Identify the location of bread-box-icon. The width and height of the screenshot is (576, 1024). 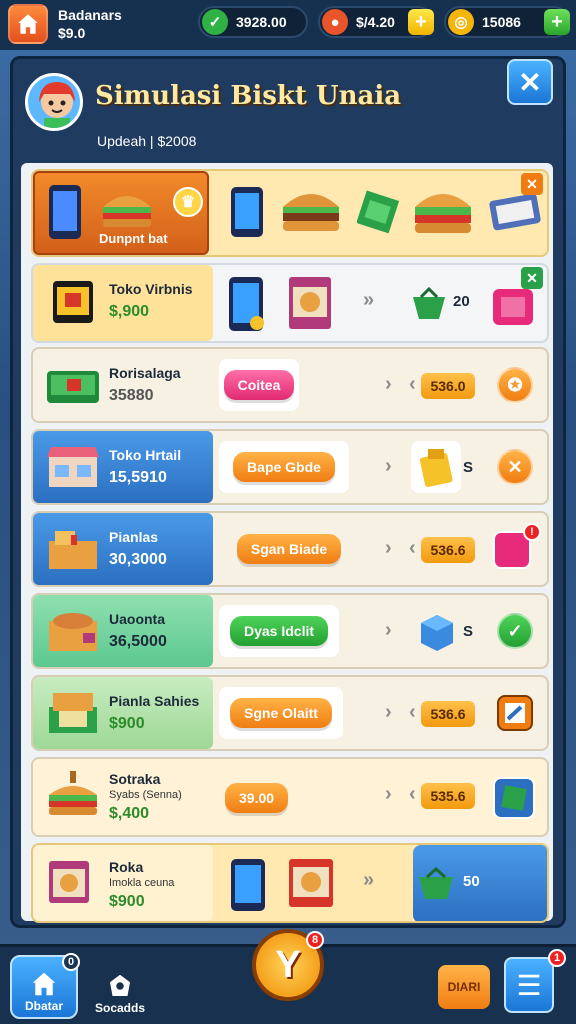
(73, 632).